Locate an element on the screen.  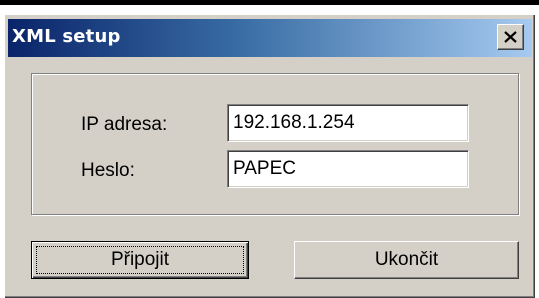
title-bar: XML setup is located at coordinates (270, 38).